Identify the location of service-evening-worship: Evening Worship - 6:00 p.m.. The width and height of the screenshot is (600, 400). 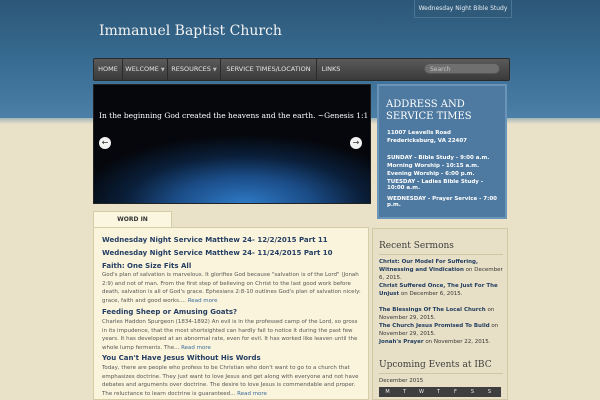
(431, 174).